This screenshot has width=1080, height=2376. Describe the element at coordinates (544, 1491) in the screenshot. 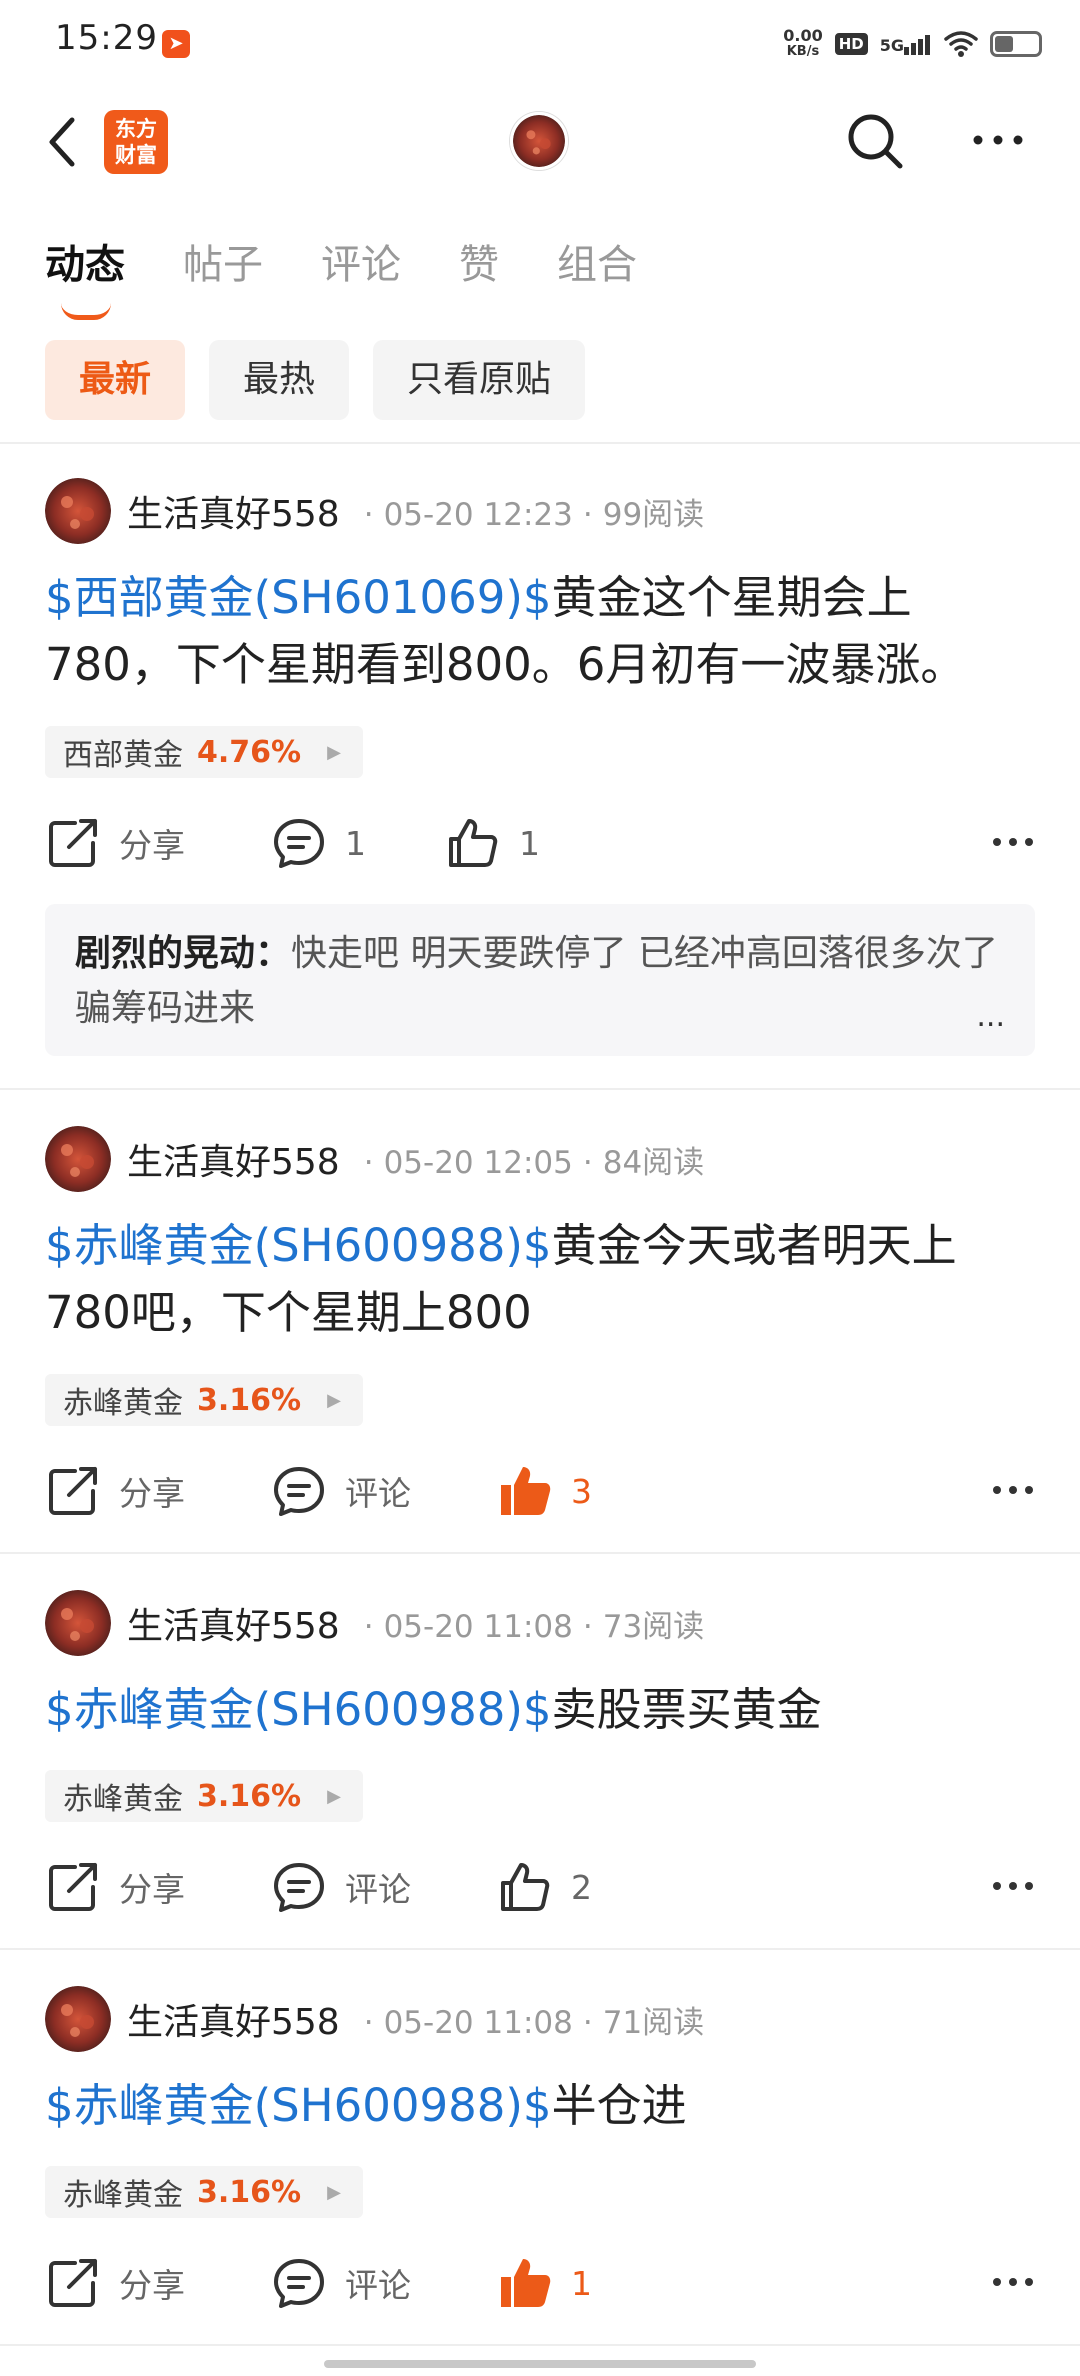

I see `like-button: 3` at that location.